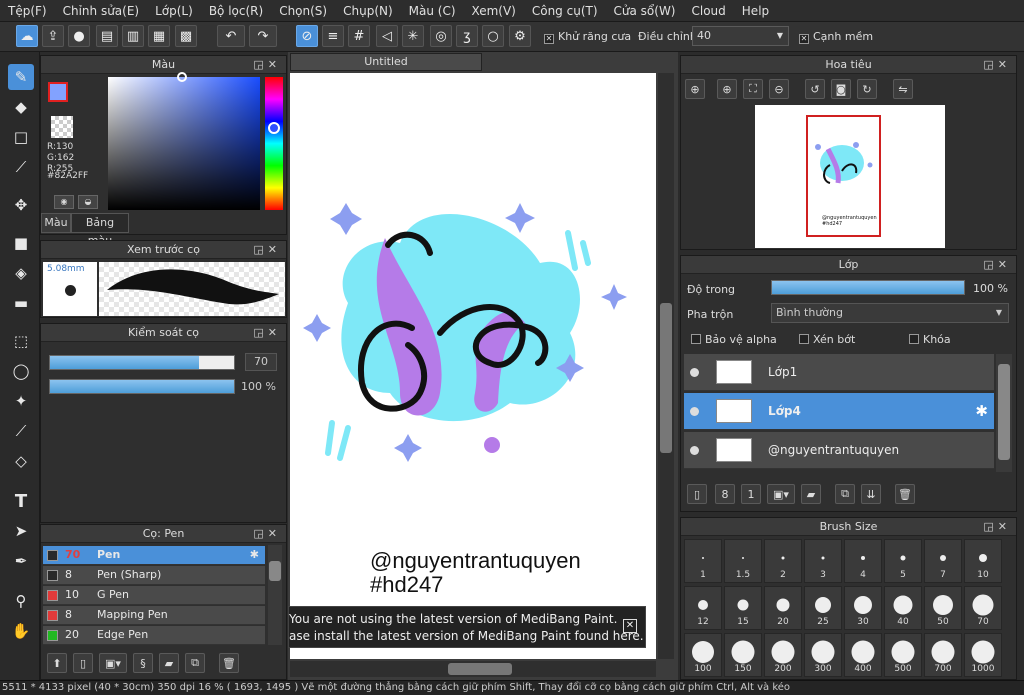  Describe the element at coordinates (839, 372) in the screenshot. I see `layer-item: Lớp1` at that location.